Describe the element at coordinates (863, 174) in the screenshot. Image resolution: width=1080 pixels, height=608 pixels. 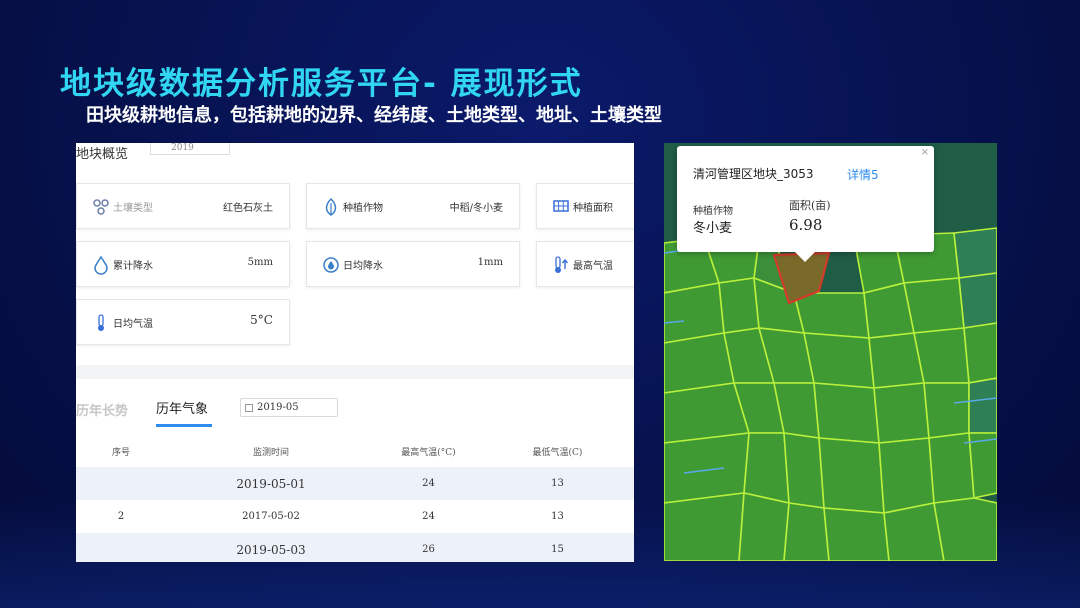
I see `popup-detail-link: 详情5` at that location.